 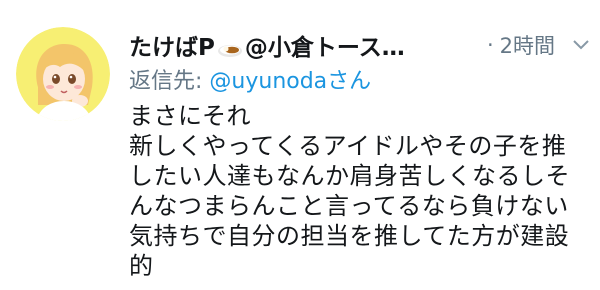 I want to click on avatar, so click(x=63, y=74).